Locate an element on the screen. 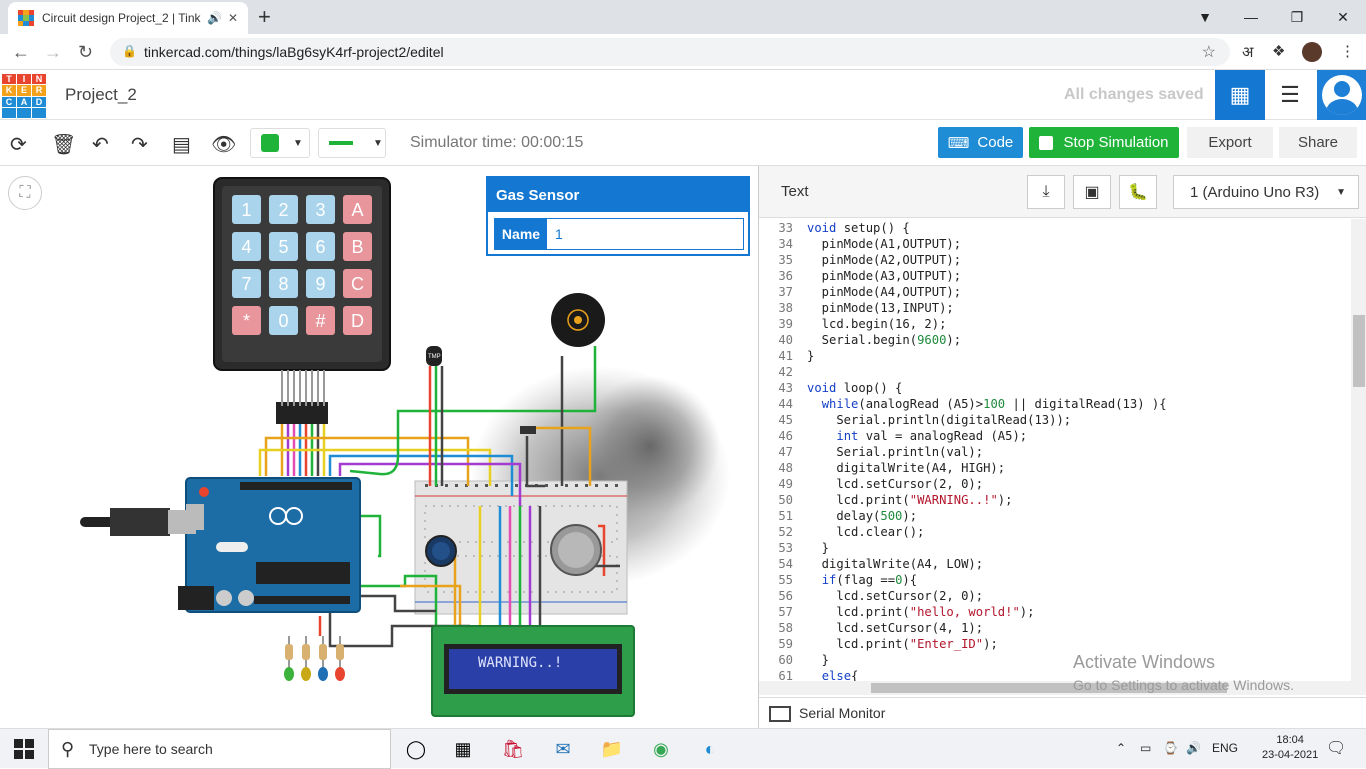 This screenshot has width=1366, height=769. code-line: 58 lcd.setCursor(4, 1); is located at coordinates (1055, 628).